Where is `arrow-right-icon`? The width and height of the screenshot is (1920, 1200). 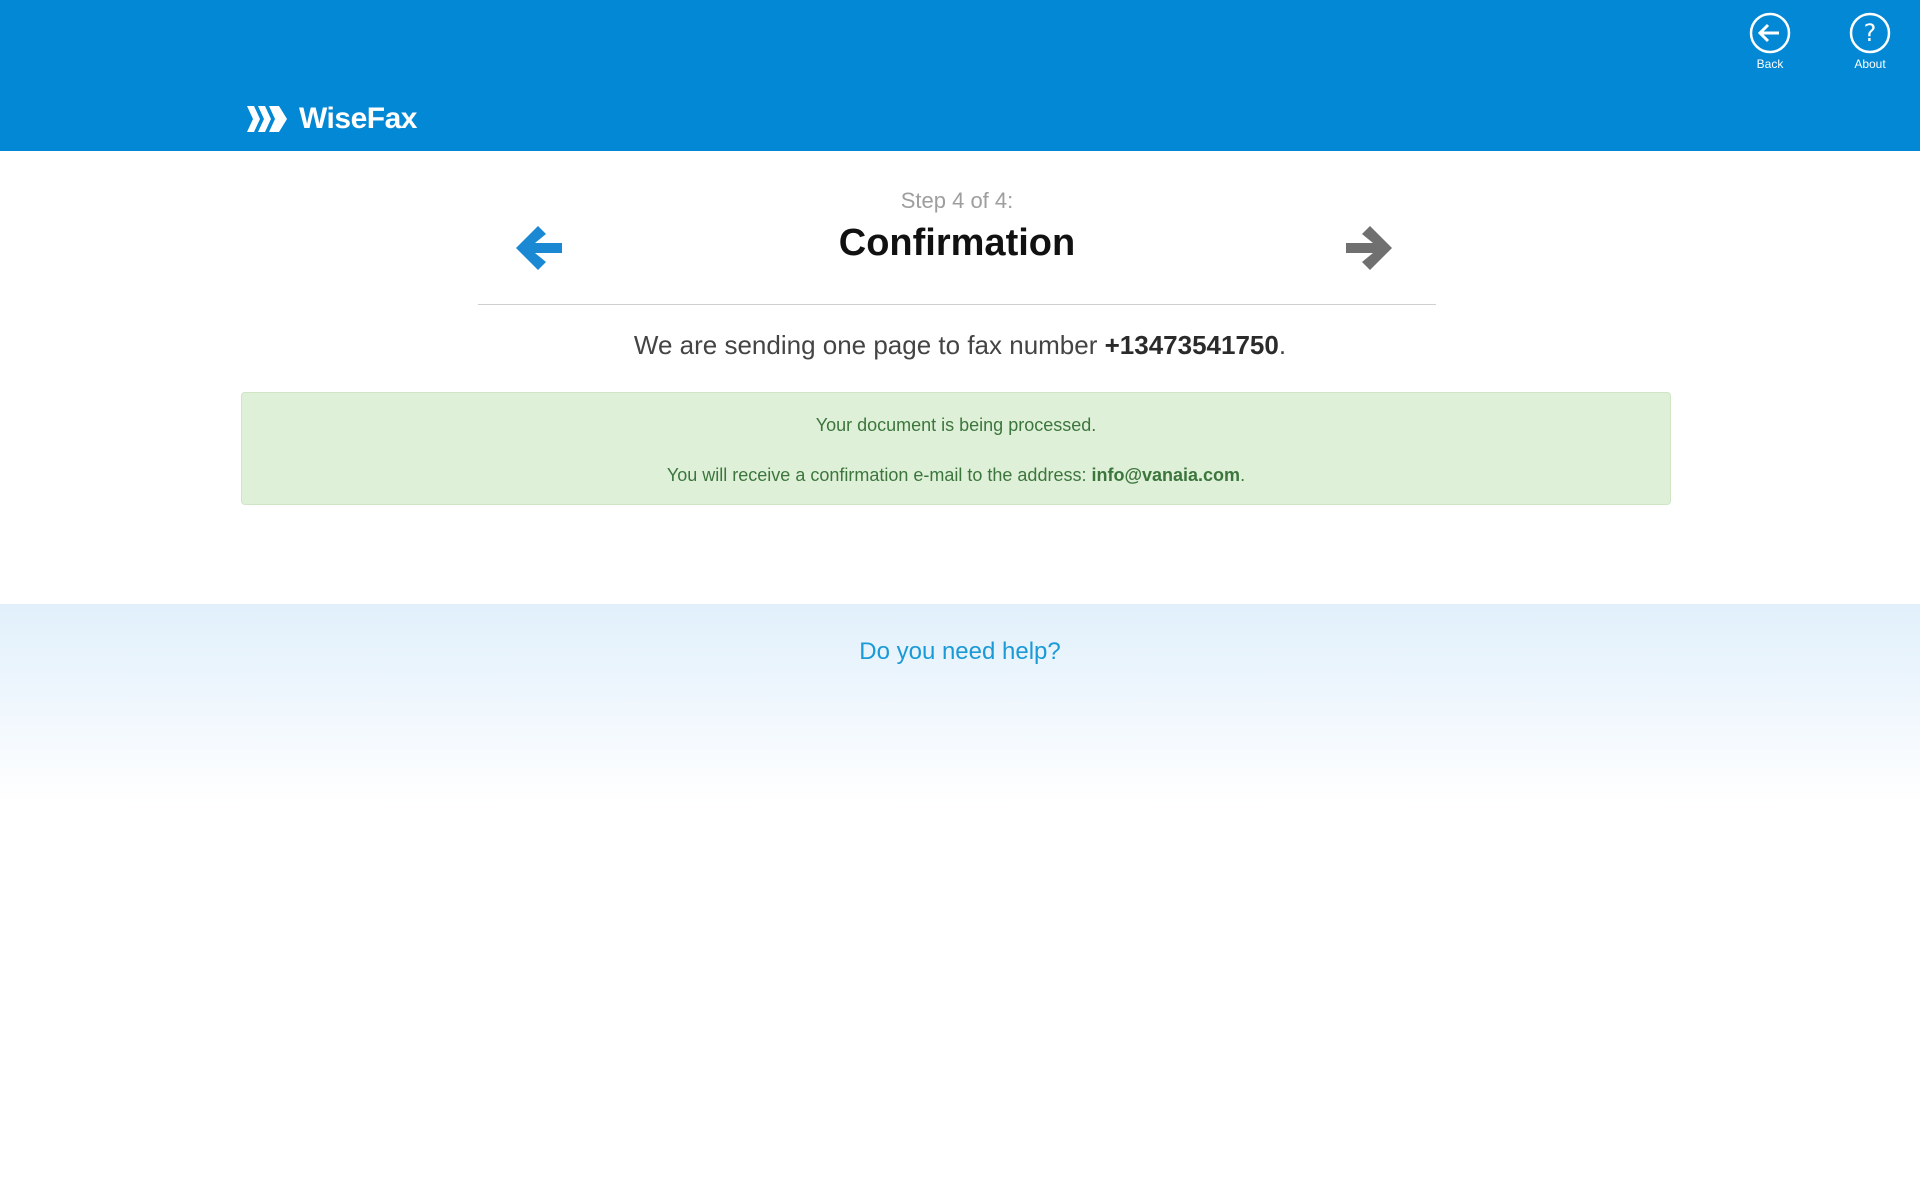 arrow-right-icon is located at coordinates (1369, 248).